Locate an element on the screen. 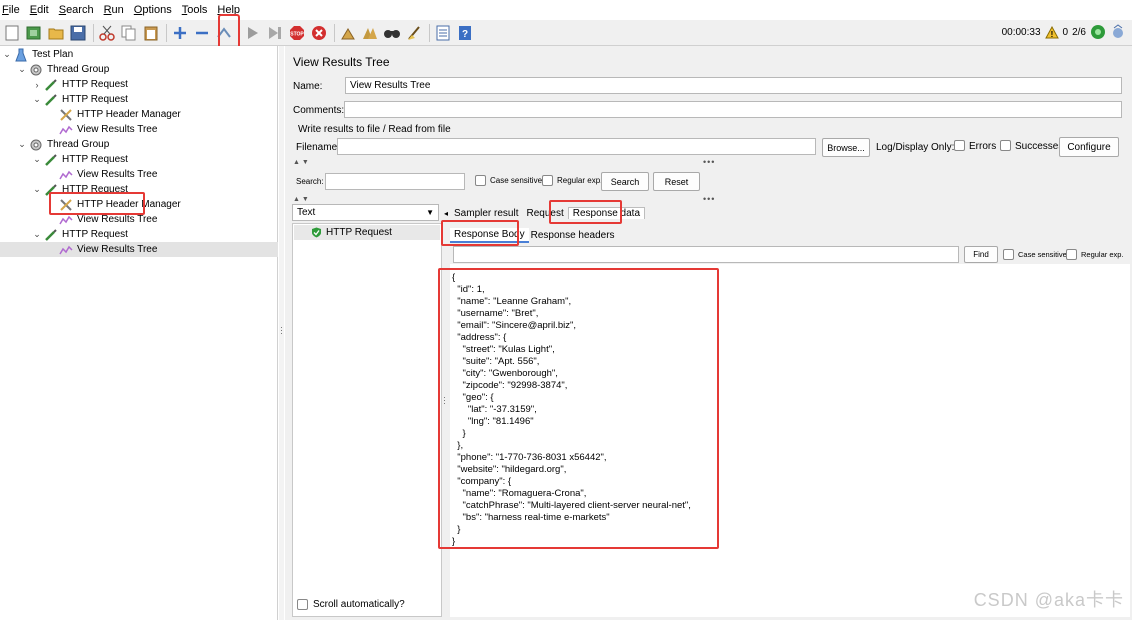 This screenshot has height=620, width=1132. errors-label: Errors is located at coordinates (983, 146).